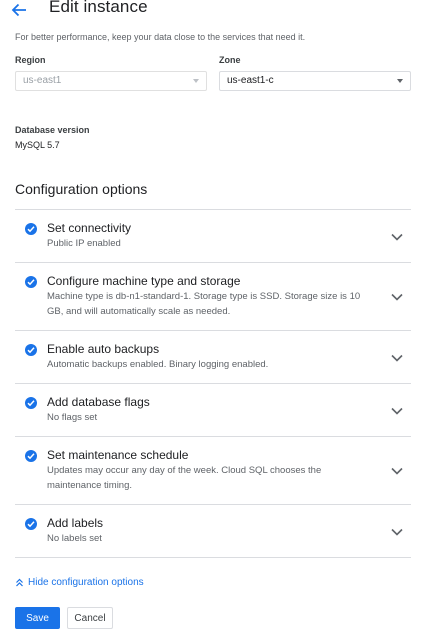 This screenshot has height=640, width=443. I want to click on region-select: us-east1, so click(111, 81).